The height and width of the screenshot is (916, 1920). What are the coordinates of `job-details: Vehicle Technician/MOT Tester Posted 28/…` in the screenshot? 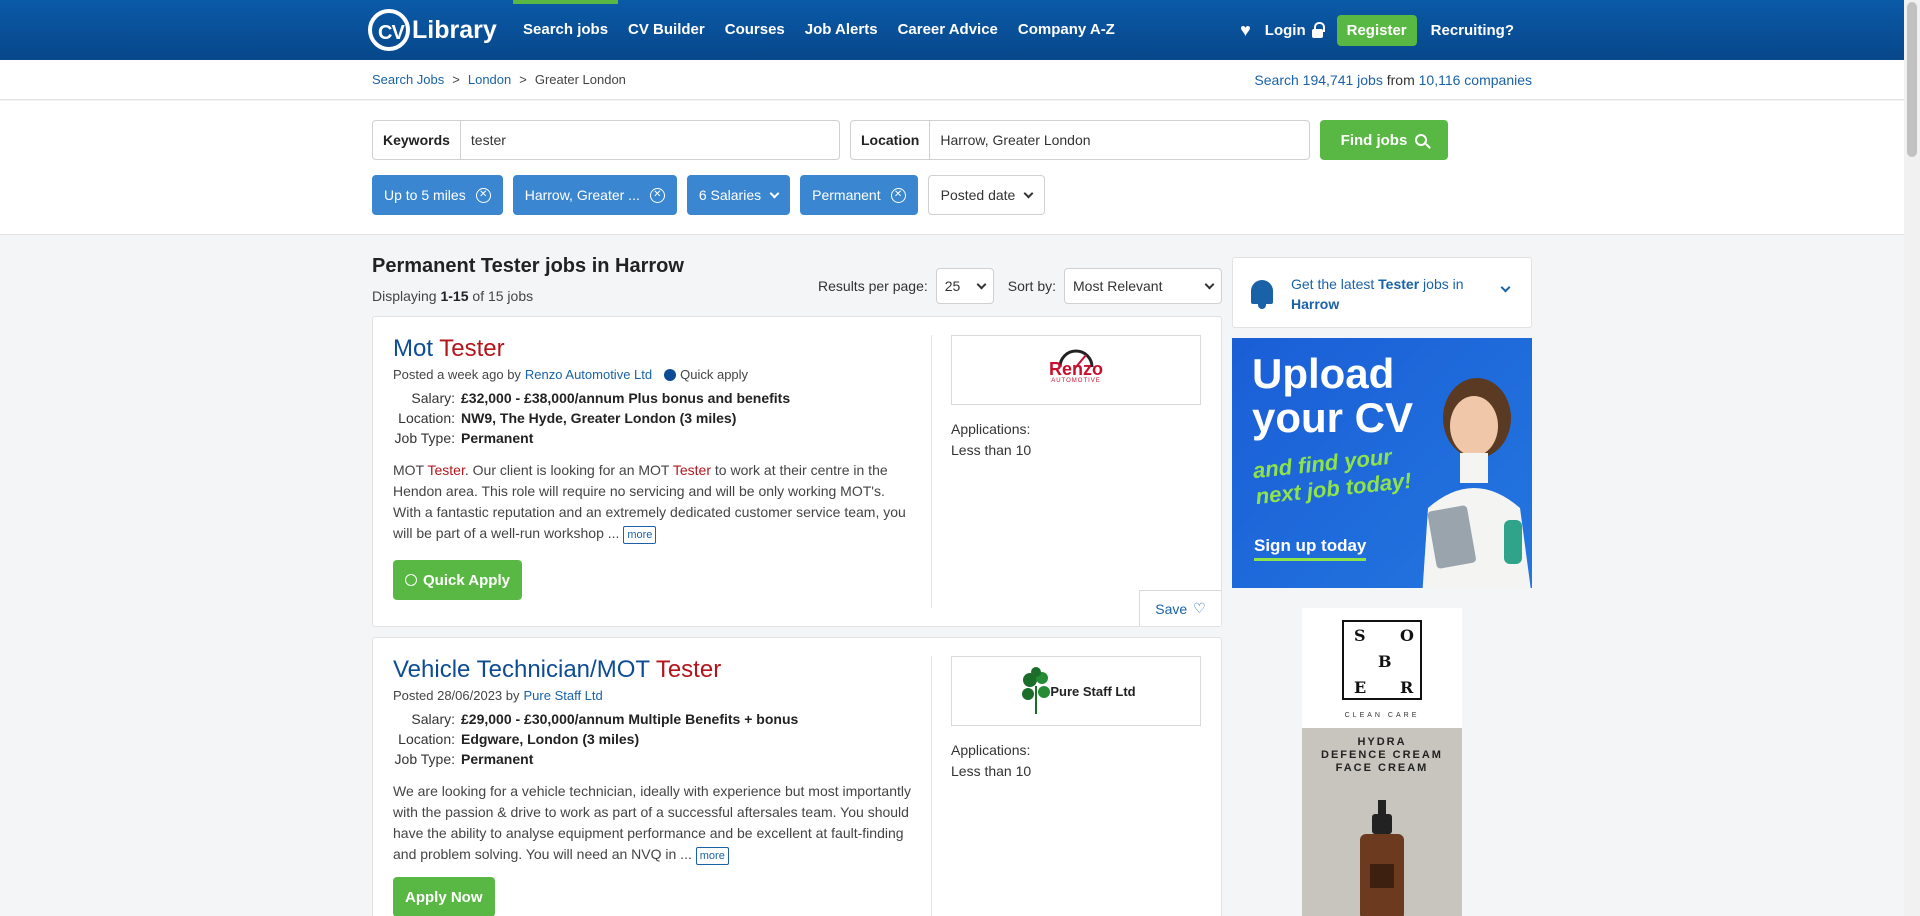 It's located at (653, 786).